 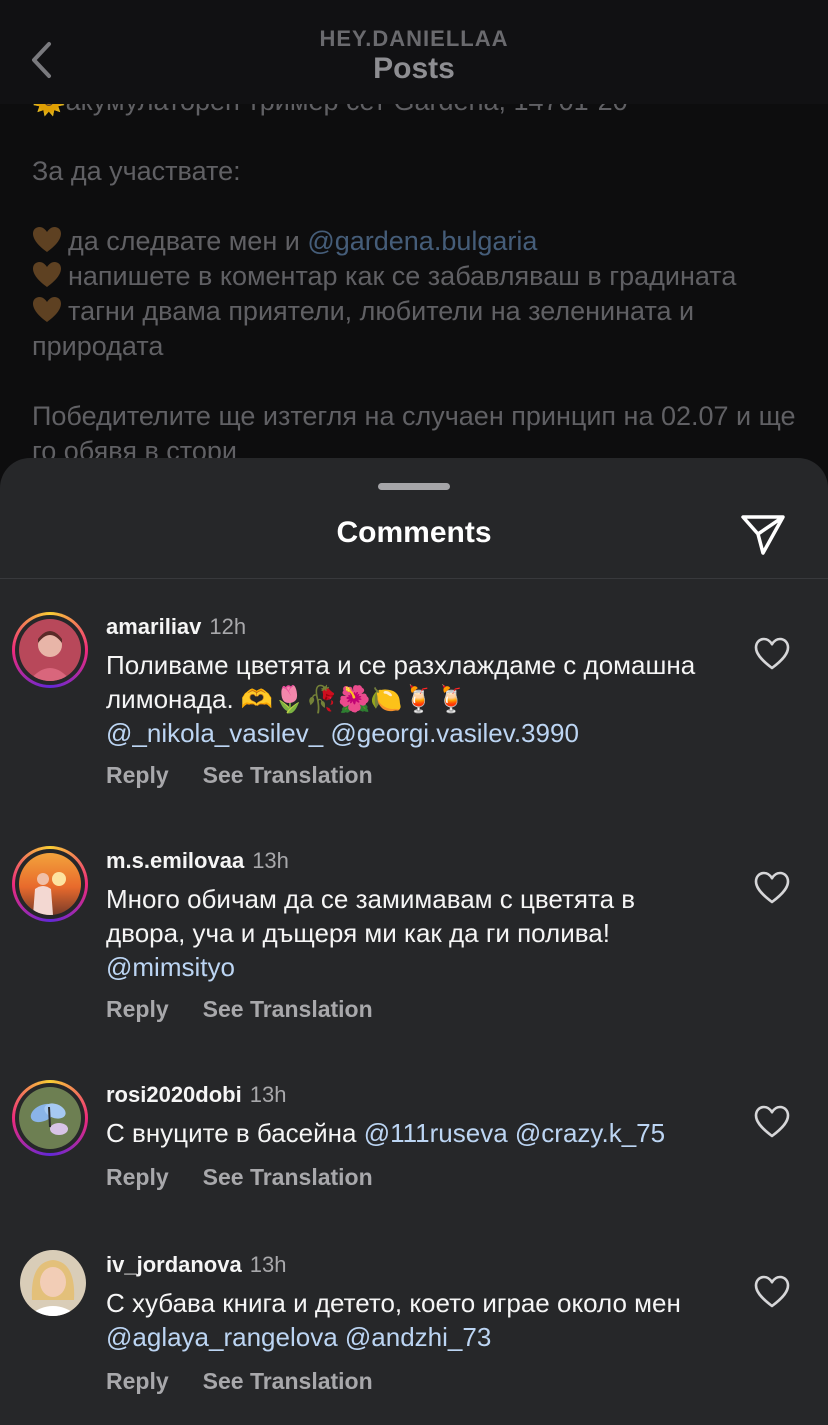 What do you see at coordinates (414, 486) in the screenshot?
I see `sheet-drag-handle` at bounding box center [414, 486].